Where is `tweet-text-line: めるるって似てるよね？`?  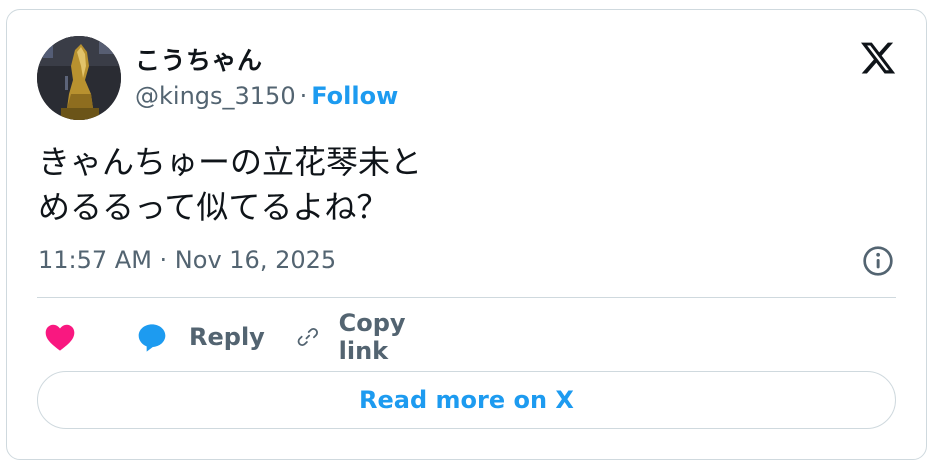
tweet-text-line: めるるって似てるよね？ is located at coordinates (213, 207).